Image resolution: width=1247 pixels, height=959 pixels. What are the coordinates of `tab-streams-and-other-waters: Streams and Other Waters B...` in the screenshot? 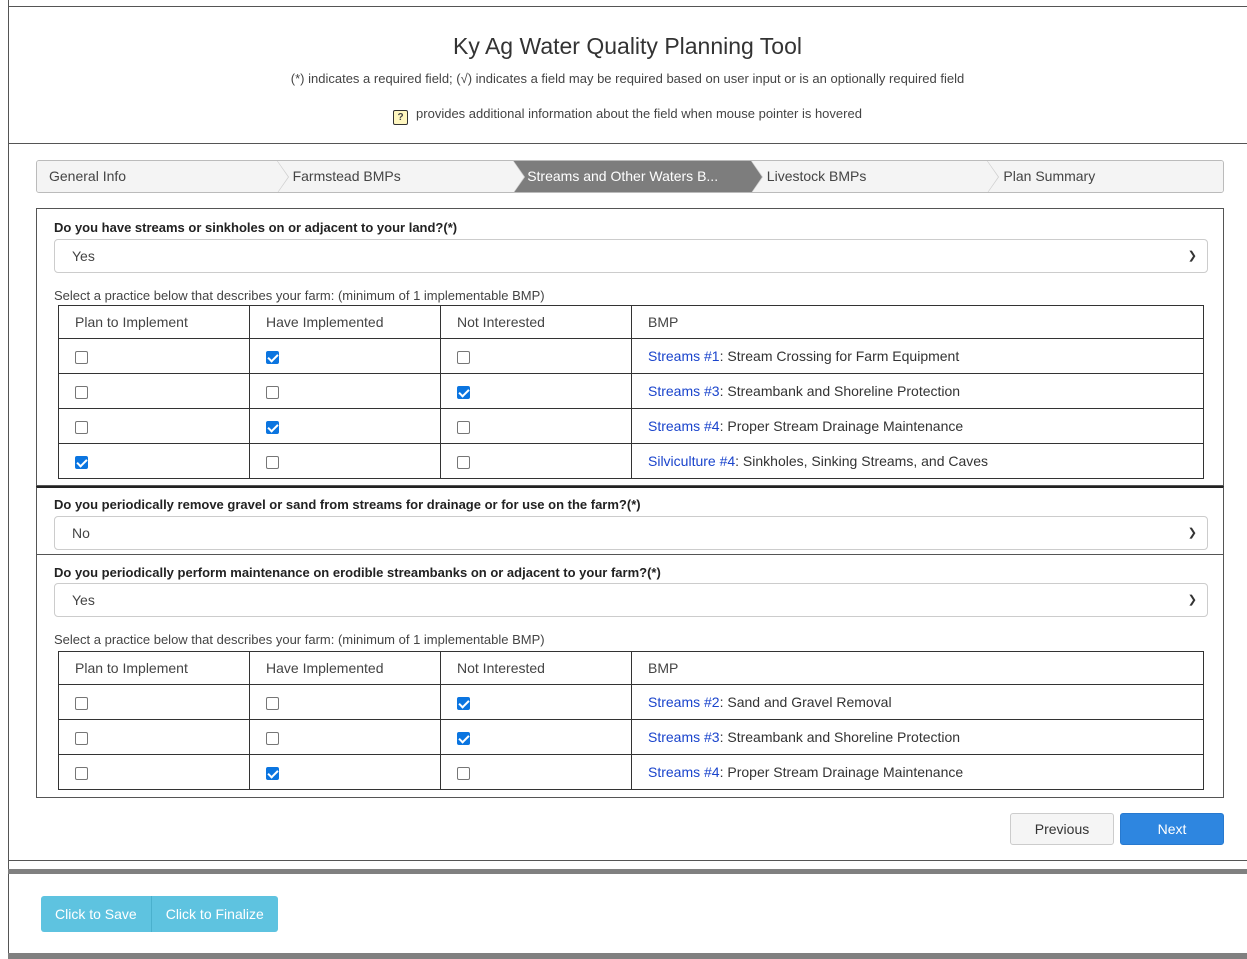 It's located at (638, 176).